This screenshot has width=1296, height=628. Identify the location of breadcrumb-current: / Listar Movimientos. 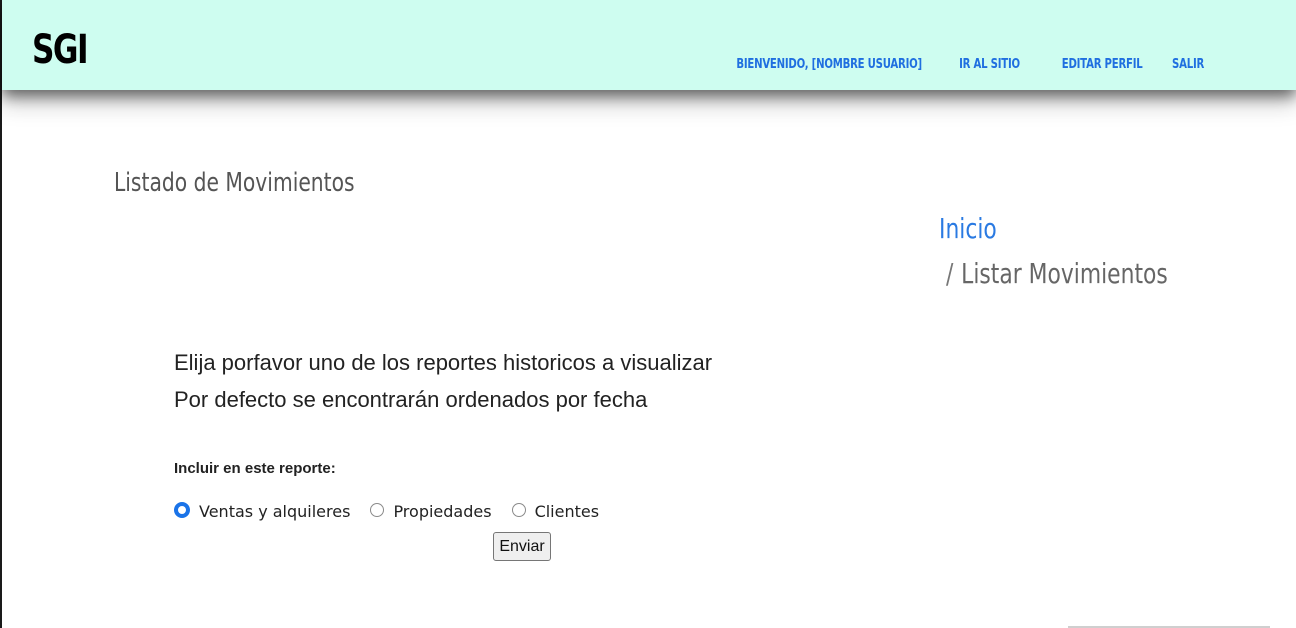
(1057, 273).